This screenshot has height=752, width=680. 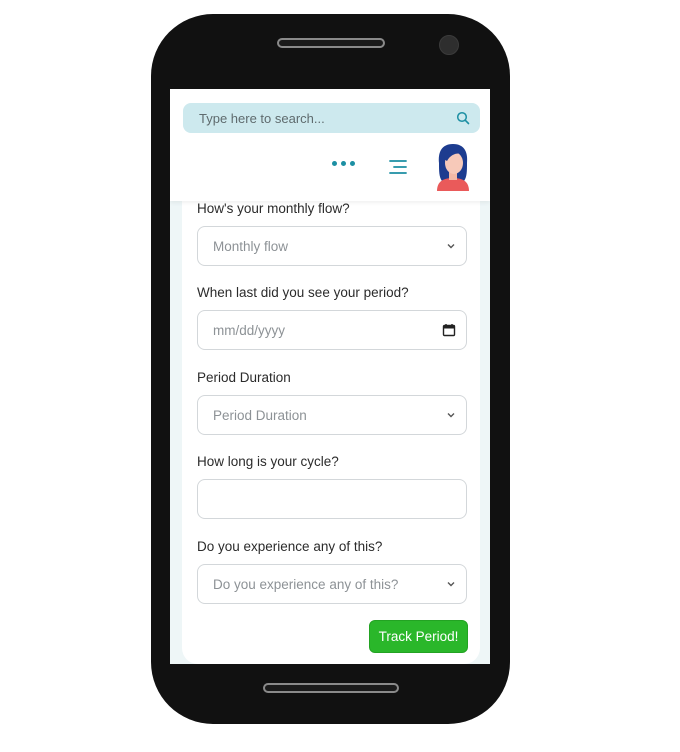 What do you see at coordinates (326, 118) in the screenshot?
I see `search-input` at bounding box center [326, 118].